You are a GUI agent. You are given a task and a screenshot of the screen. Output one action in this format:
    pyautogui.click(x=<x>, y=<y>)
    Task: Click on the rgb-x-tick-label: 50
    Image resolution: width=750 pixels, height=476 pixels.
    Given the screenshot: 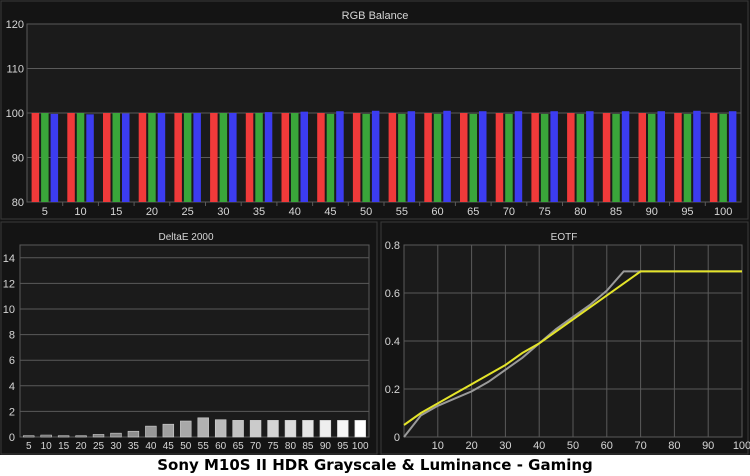 What is the action you would take?
    pyautogui.click(x=366, y=212)
    